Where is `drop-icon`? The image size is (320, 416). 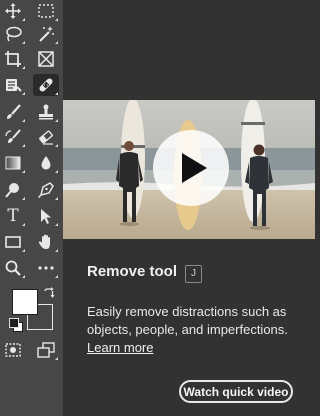
drop-icon is located at coordinates (46, 163).